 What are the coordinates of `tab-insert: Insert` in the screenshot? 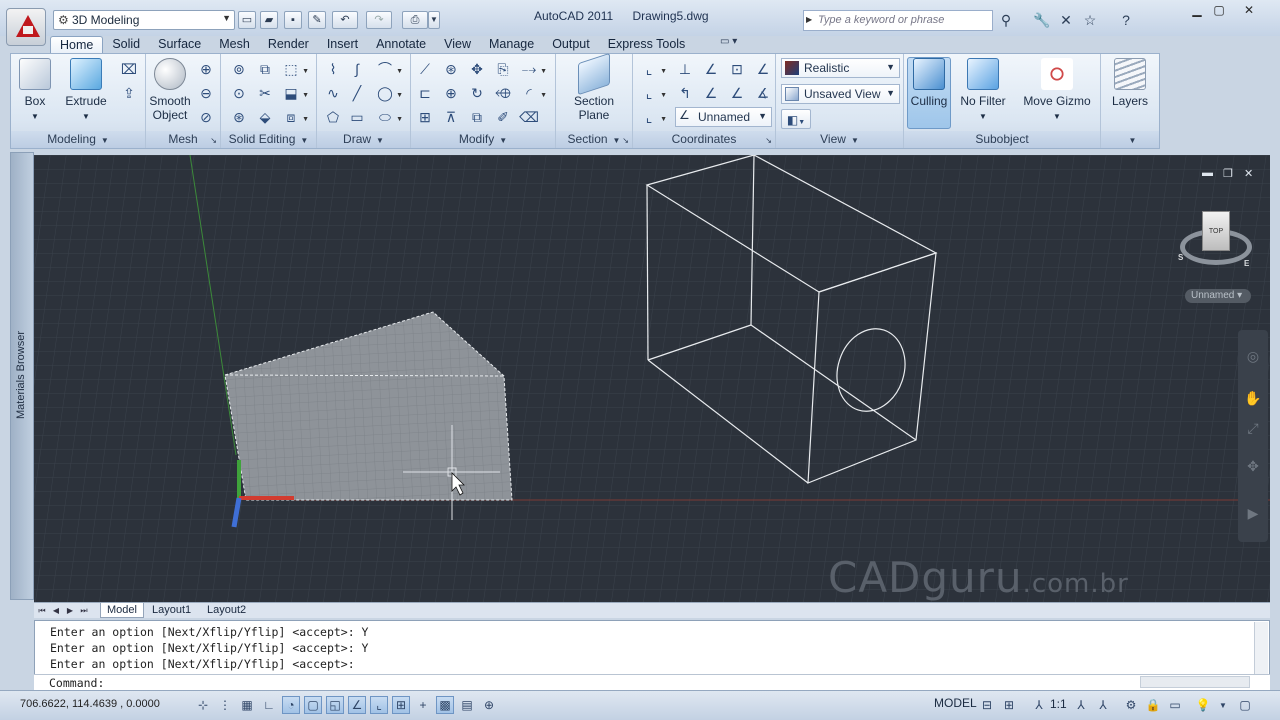 It's located at (342, 45).